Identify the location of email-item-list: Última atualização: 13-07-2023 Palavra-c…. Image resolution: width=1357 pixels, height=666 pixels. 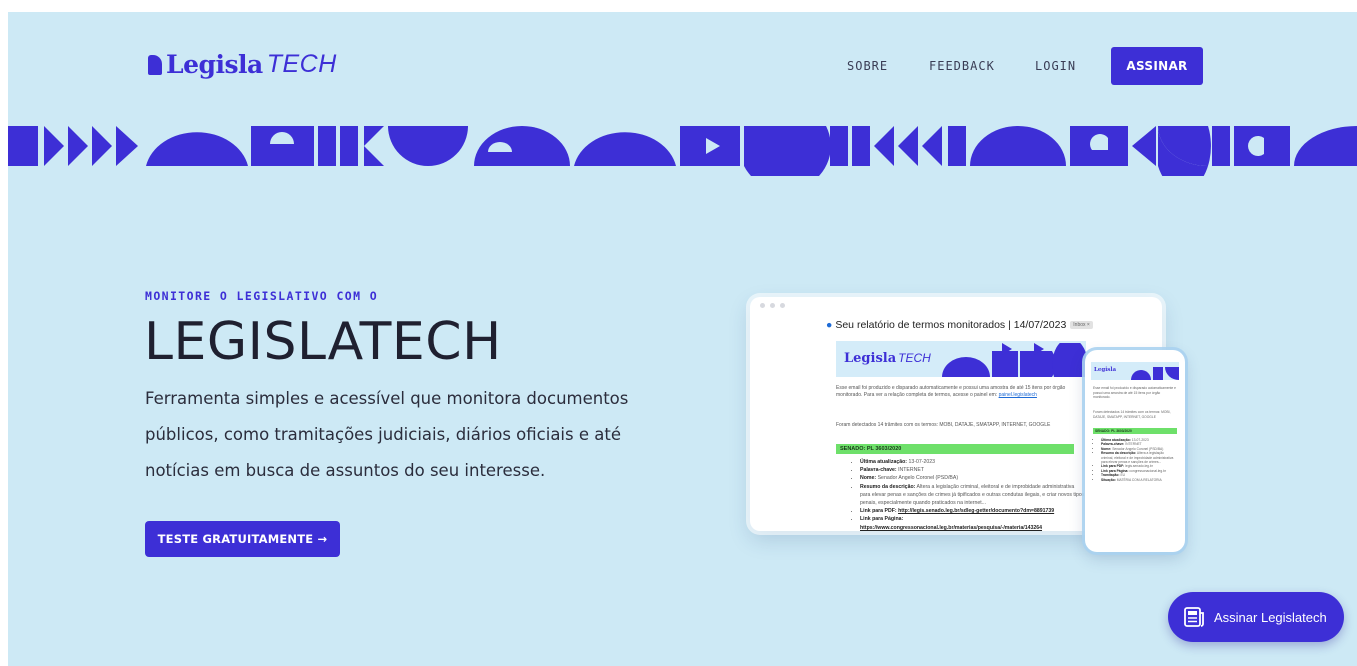
(970, 494).